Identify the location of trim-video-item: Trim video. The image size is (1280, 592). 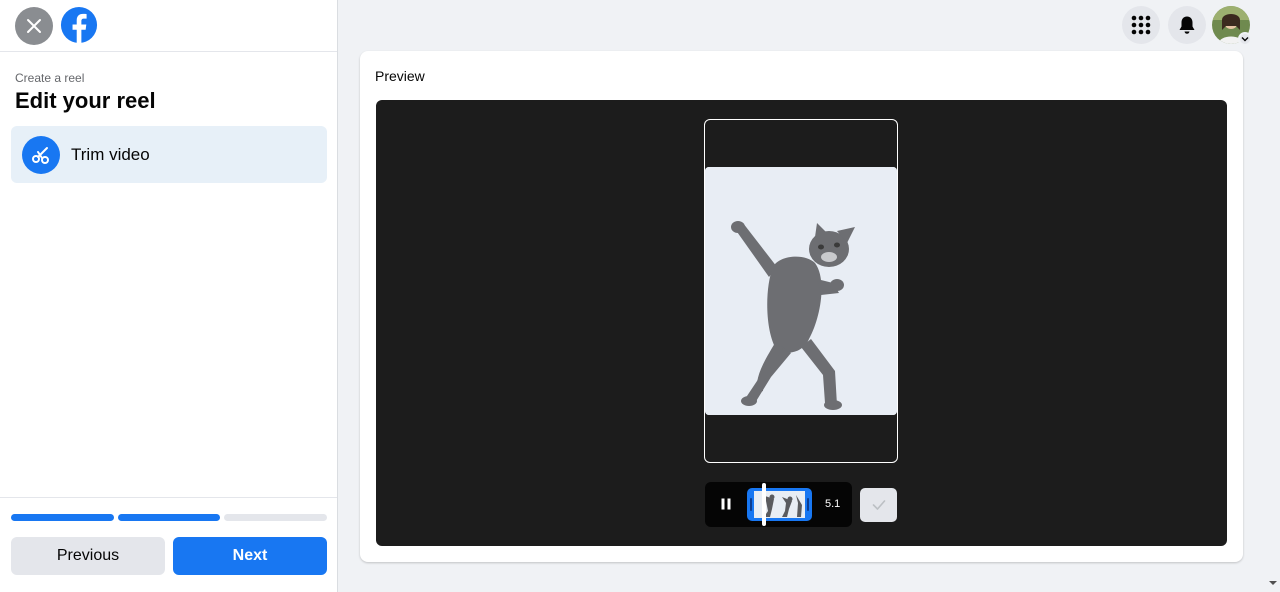
(169, 154).